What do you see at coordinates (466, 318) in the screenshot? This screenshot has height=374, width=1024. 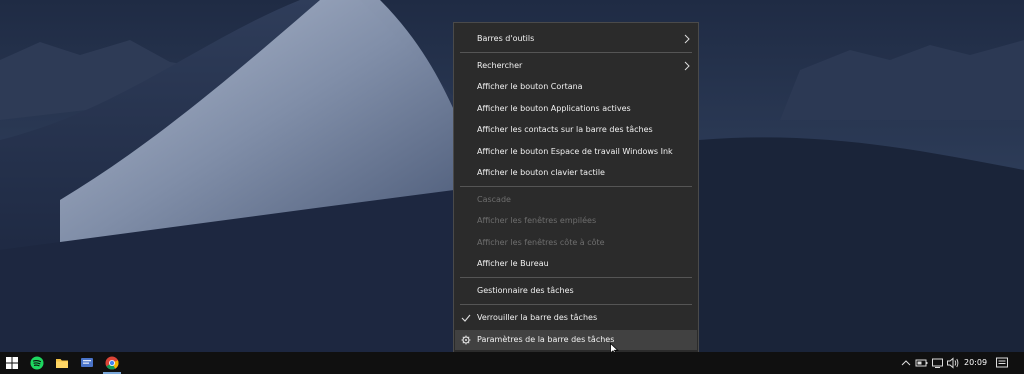 I see `checkmark-icon` at bounding box center [466, 318].